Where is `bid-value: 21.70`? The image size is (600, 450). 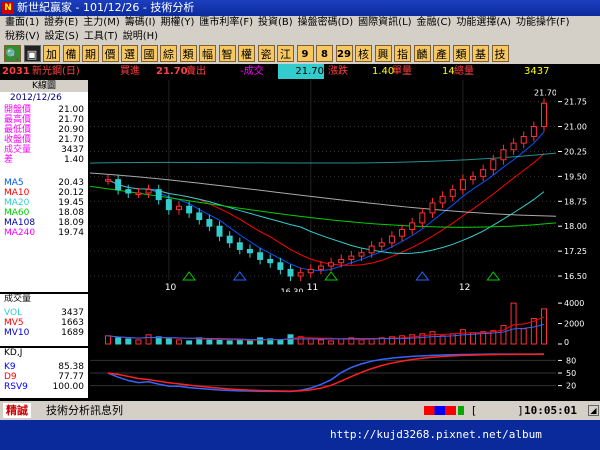
bid-value: 21.70 is located at coordinates (172, 71).